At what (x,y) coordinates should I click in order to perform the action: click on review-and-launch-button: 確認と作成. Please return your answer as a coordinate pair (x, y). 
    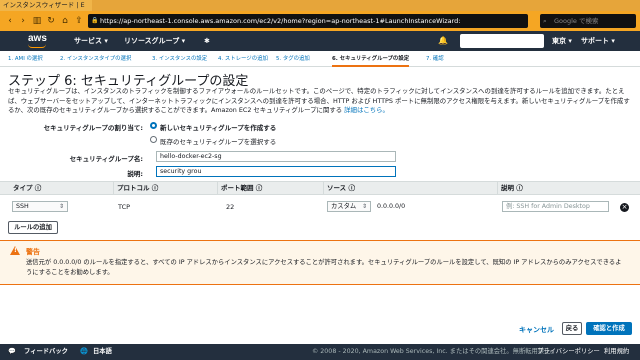
    Looking at the image, I should click on (609, 328).